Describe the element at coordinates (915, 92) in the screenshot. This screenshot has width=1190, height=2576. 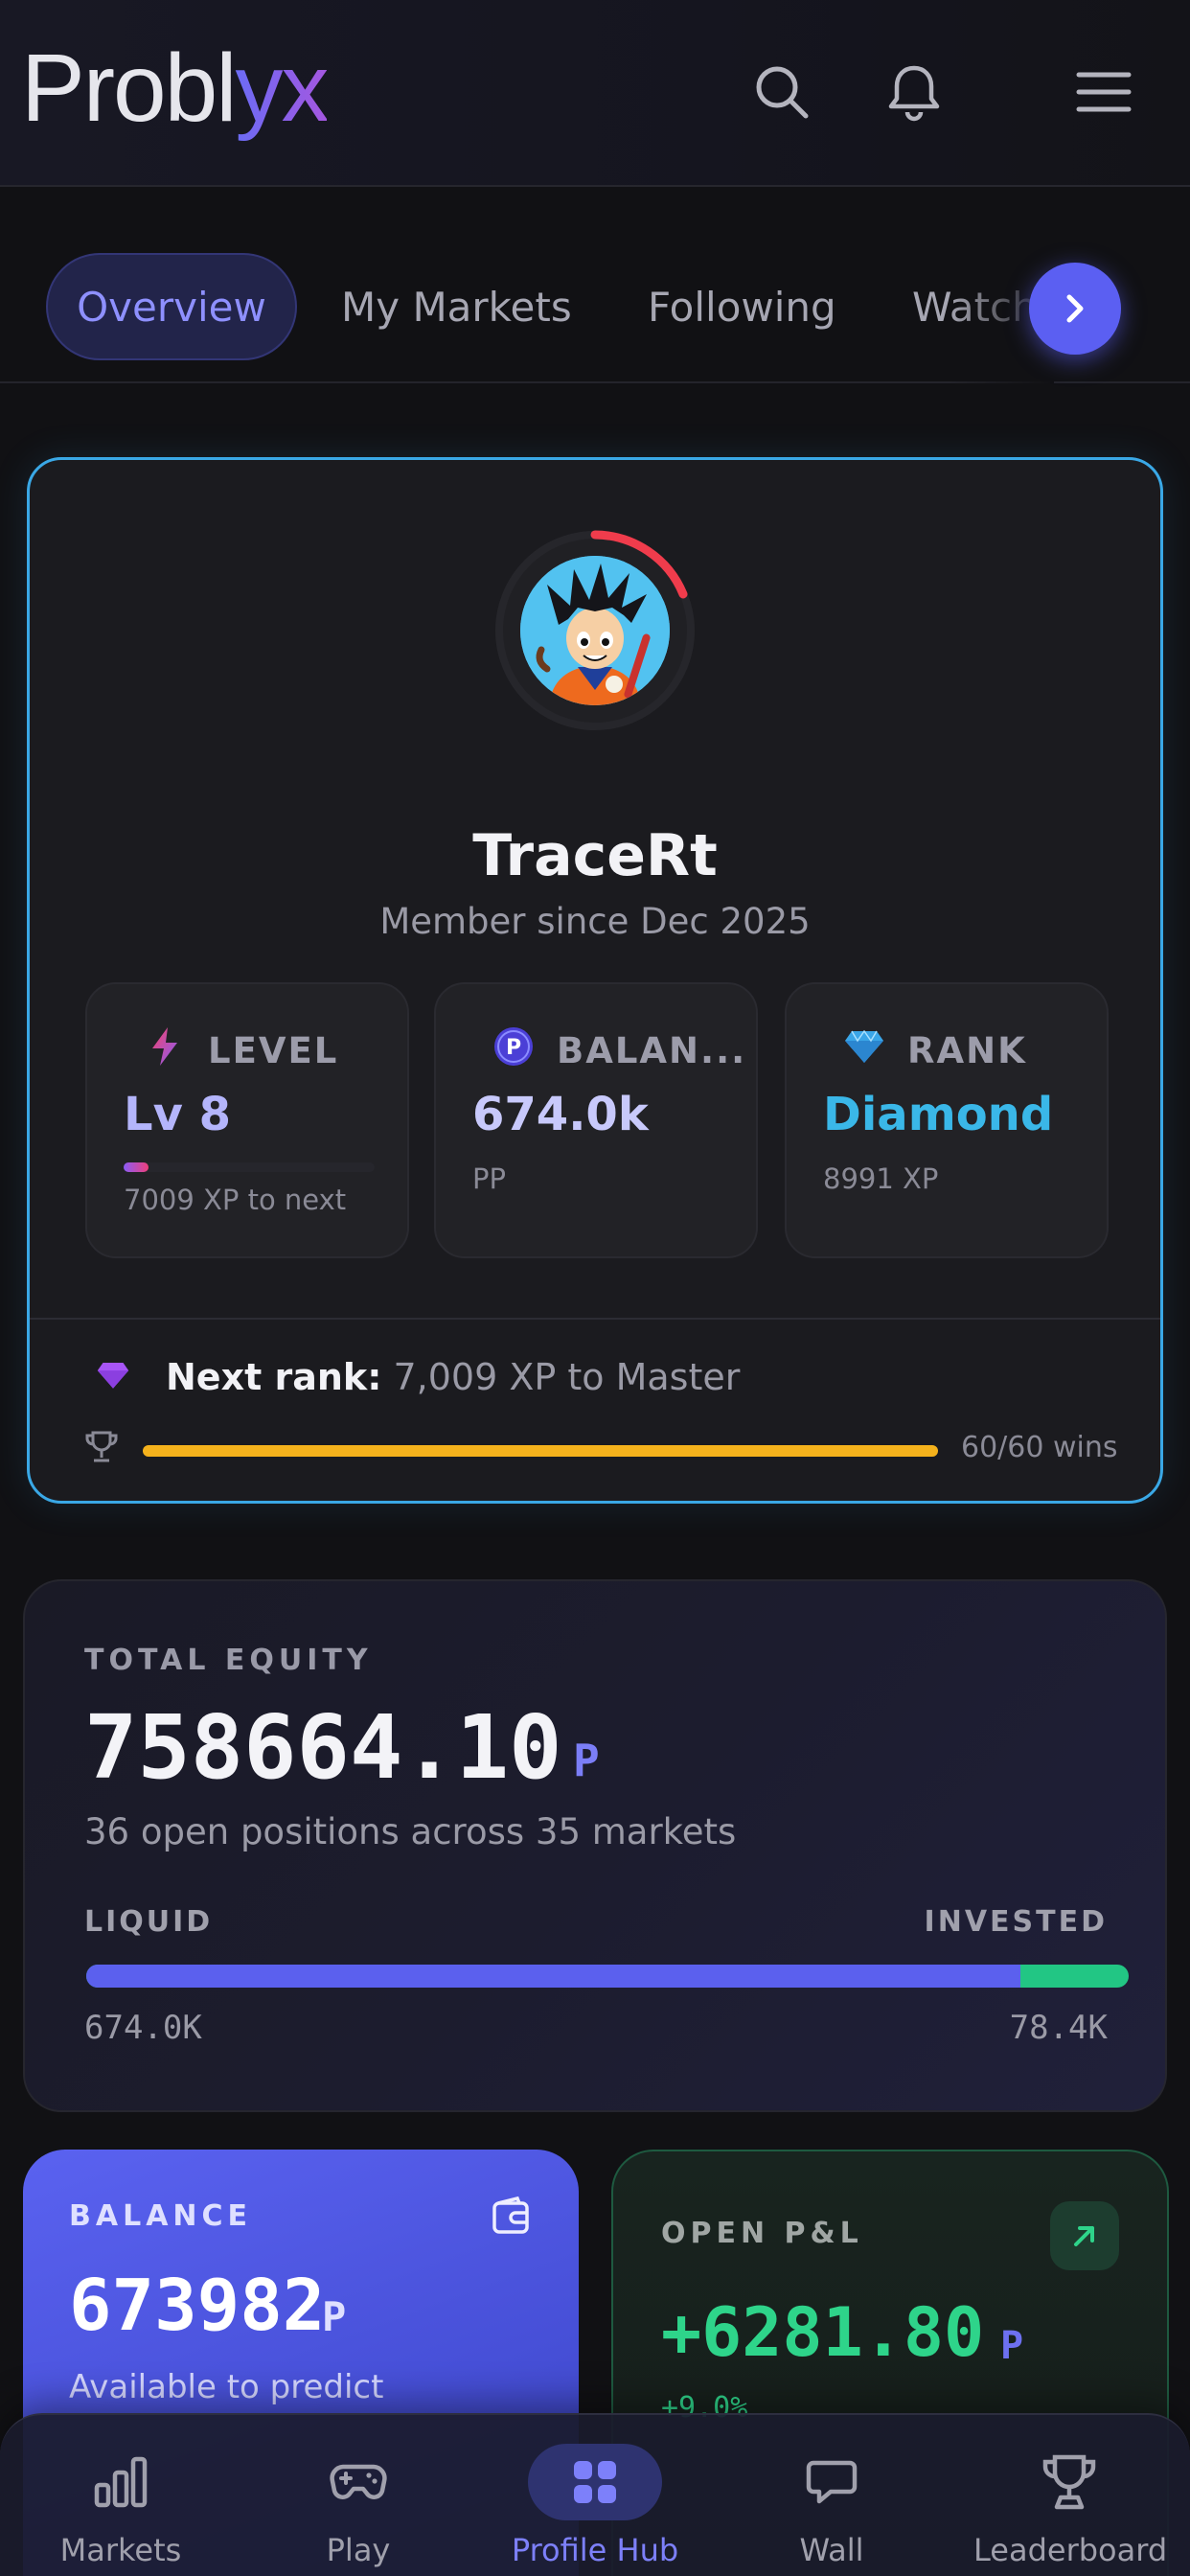
I see `bell-icon` at that location.